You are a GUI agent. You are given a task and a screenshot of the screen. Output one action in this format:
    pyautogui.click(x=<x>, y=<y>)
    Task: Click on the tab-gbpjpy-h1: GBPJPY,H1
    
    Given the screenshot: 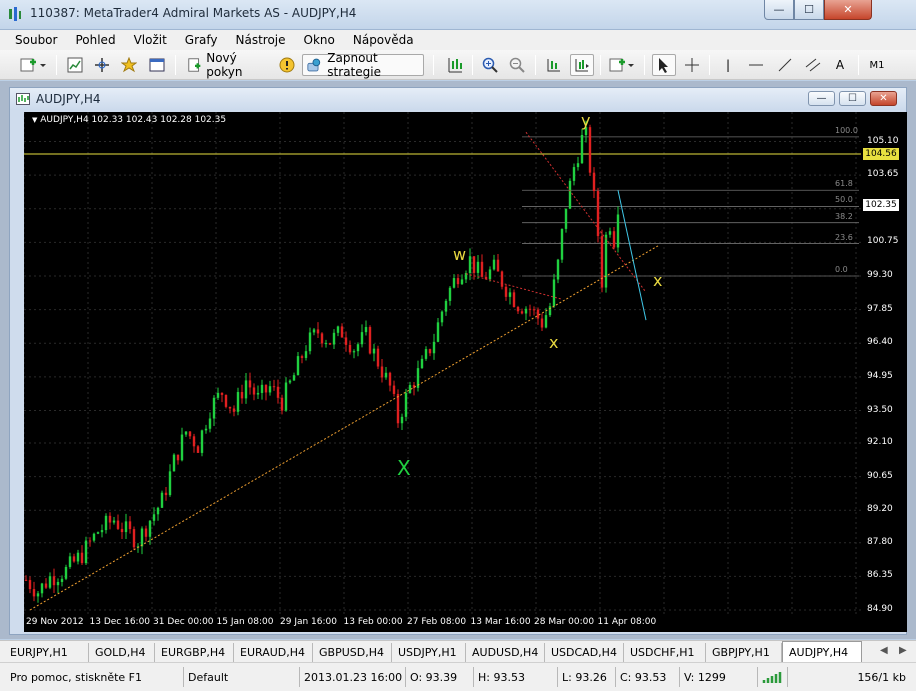 What is the action you would take?
    pyautogui.click(x=744, y=652)
    